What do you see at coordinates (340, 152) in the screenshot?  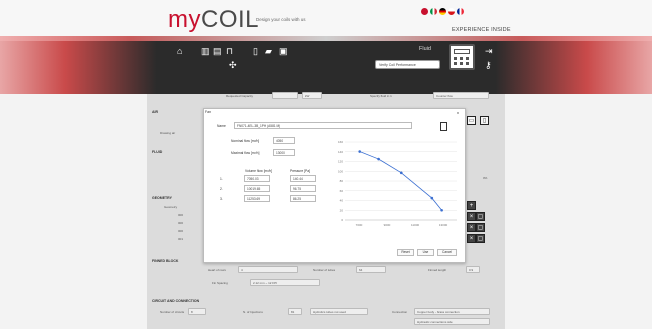 I see `y-tick-label: 140` at bounding box center [340, 152].